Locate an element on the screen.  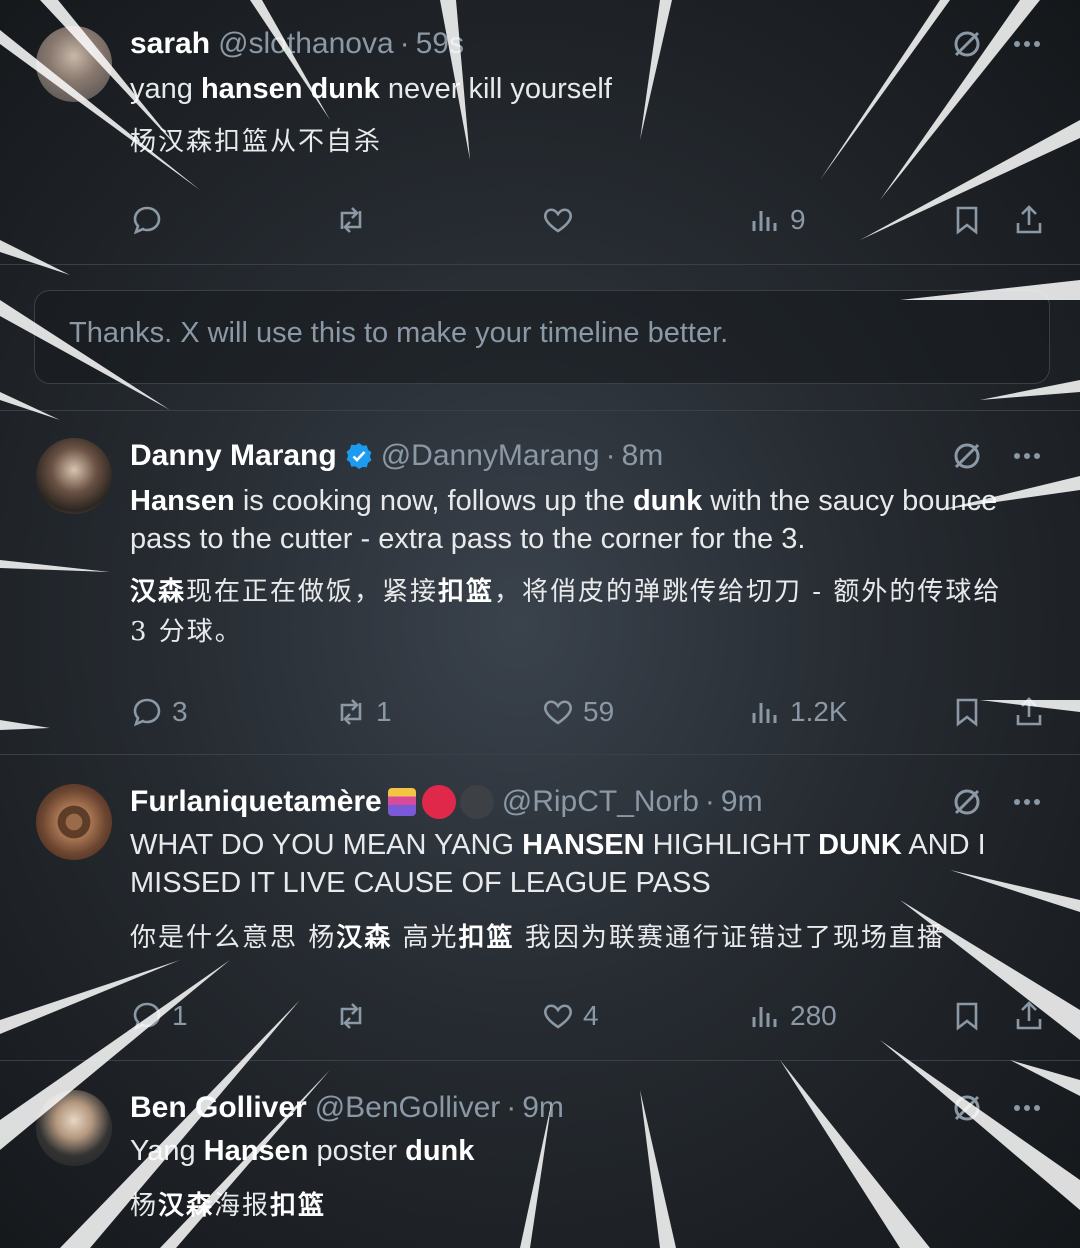
tweet-actions: 9 is located at coordinates (540, 220).